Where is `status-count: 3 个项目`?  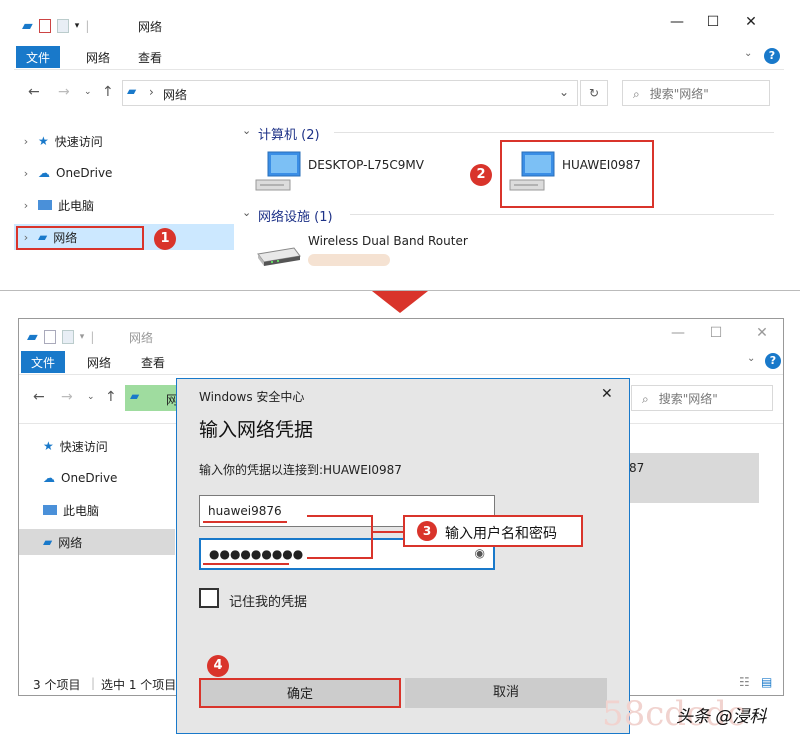
status-count: 3 个项目 is located at coordinates (57, 685).